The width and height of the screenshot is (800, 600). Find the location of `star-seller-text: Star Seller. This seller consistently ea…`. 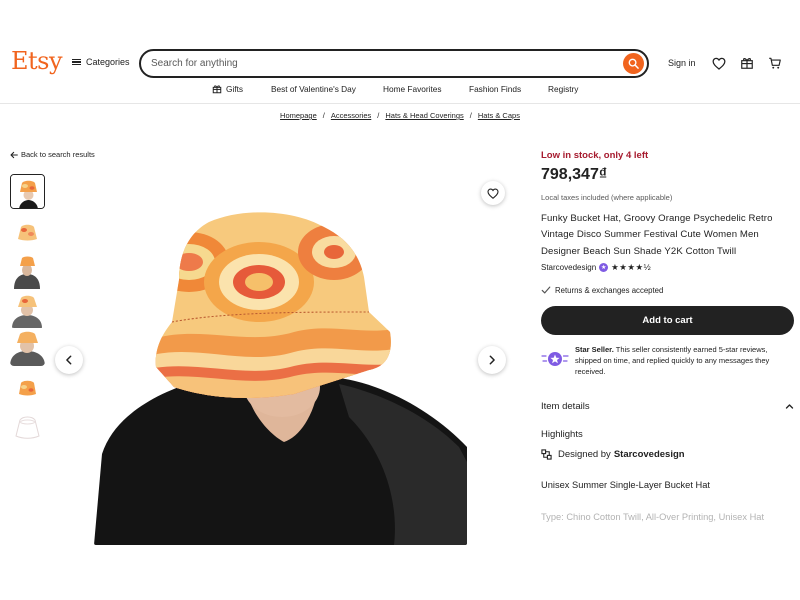

star-seller-text: Star Seller. This seller consistently ea… is located at coordinates (685, 360).